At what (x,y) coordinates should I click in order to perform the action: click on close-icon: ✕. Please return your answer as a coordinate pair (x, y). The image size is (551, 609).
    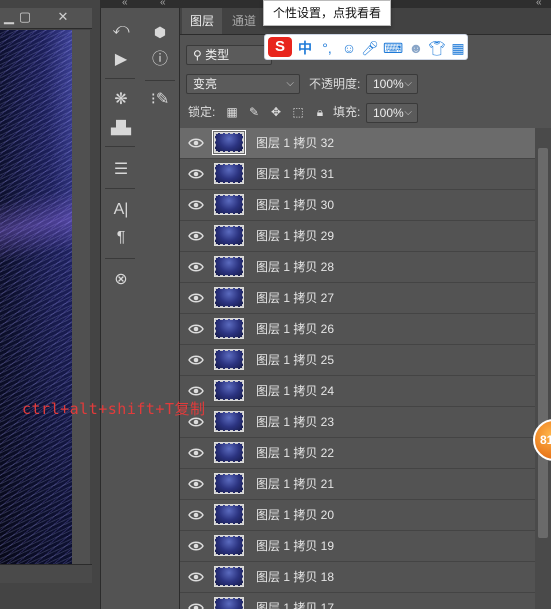
    Looking at the image, I should click on (63, 17).